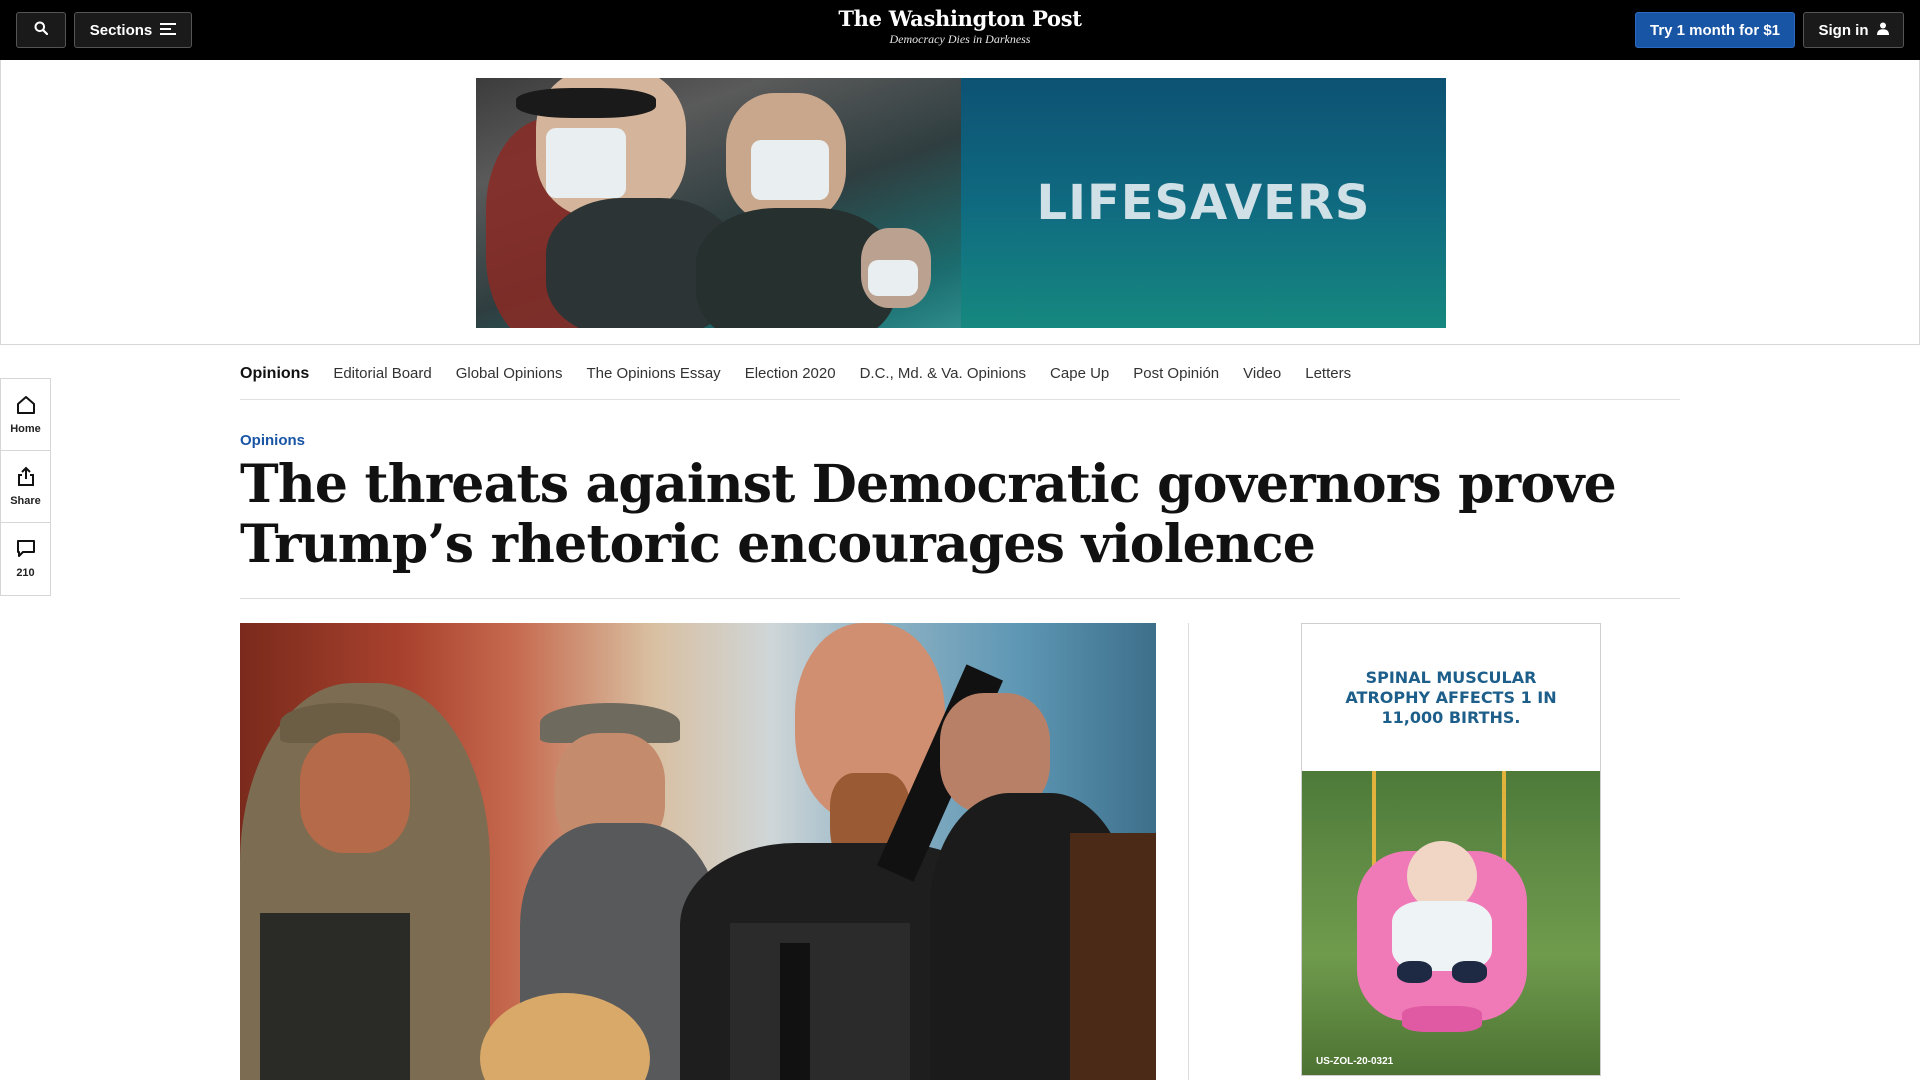 This screenshot has width=1920, height=1080. What do you see at coordinates (1176, 373) in the screenshot?
I see `nav-item-post-opinion: Post Opinión` at bounding box center [1176, 373].